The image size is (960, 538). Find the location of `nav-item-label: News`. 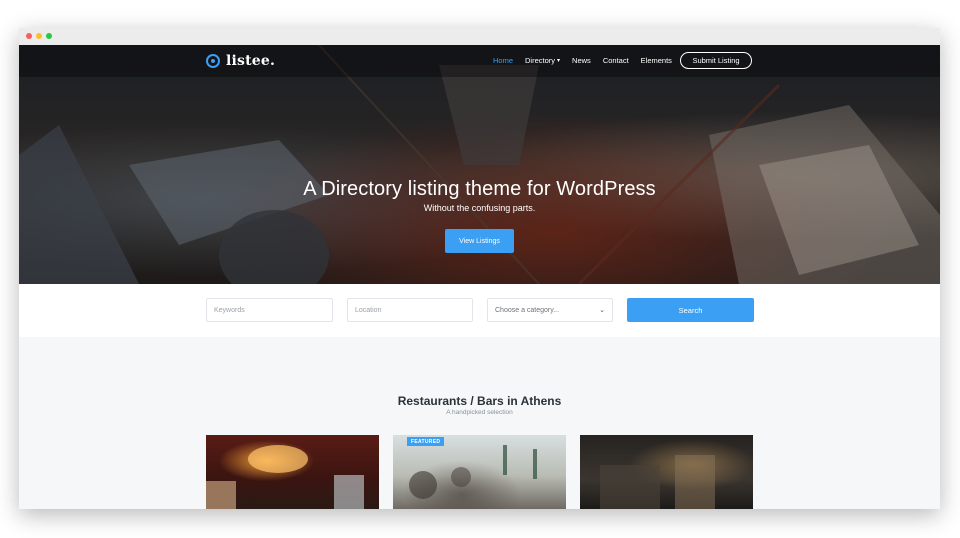

nav-item-label: News is located at coordinates (581, 60).